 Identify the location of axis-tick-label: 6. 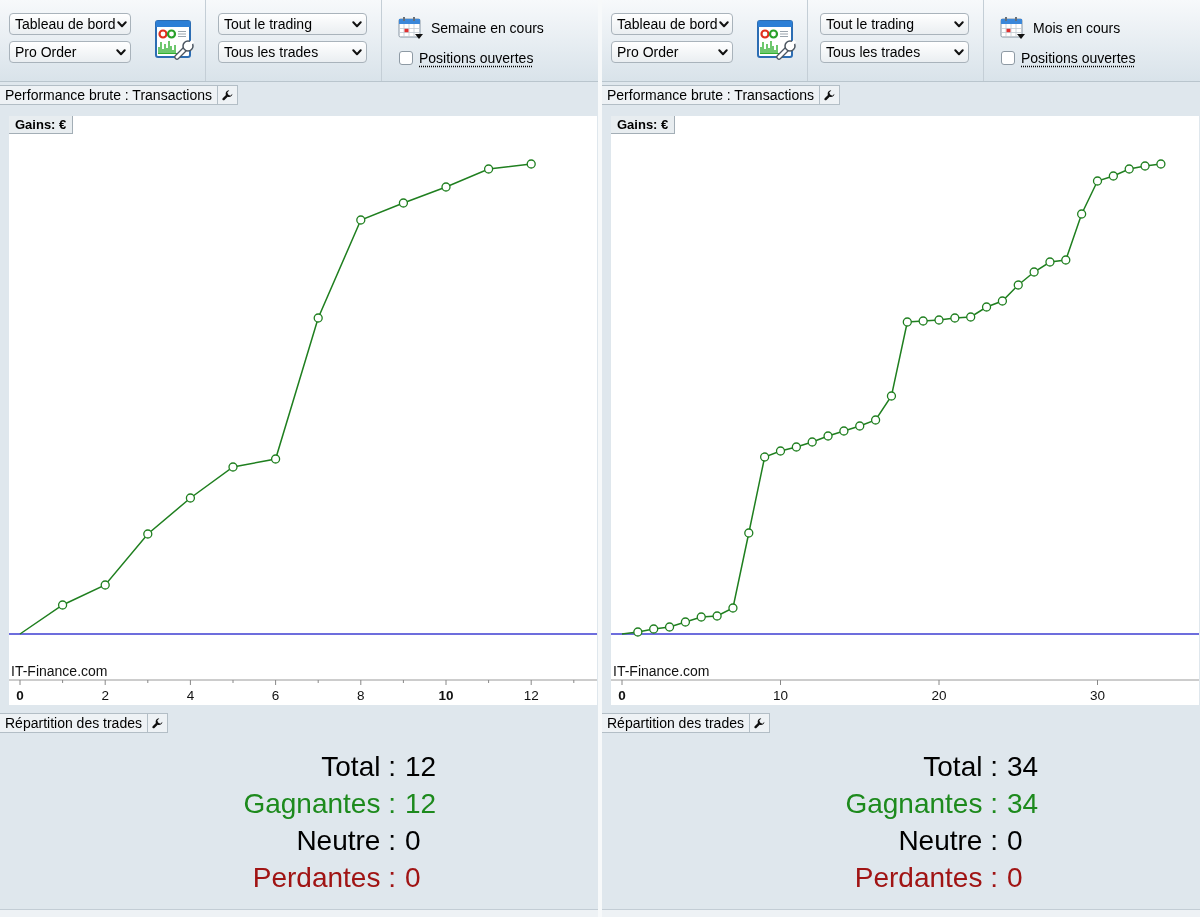
(275, 695).